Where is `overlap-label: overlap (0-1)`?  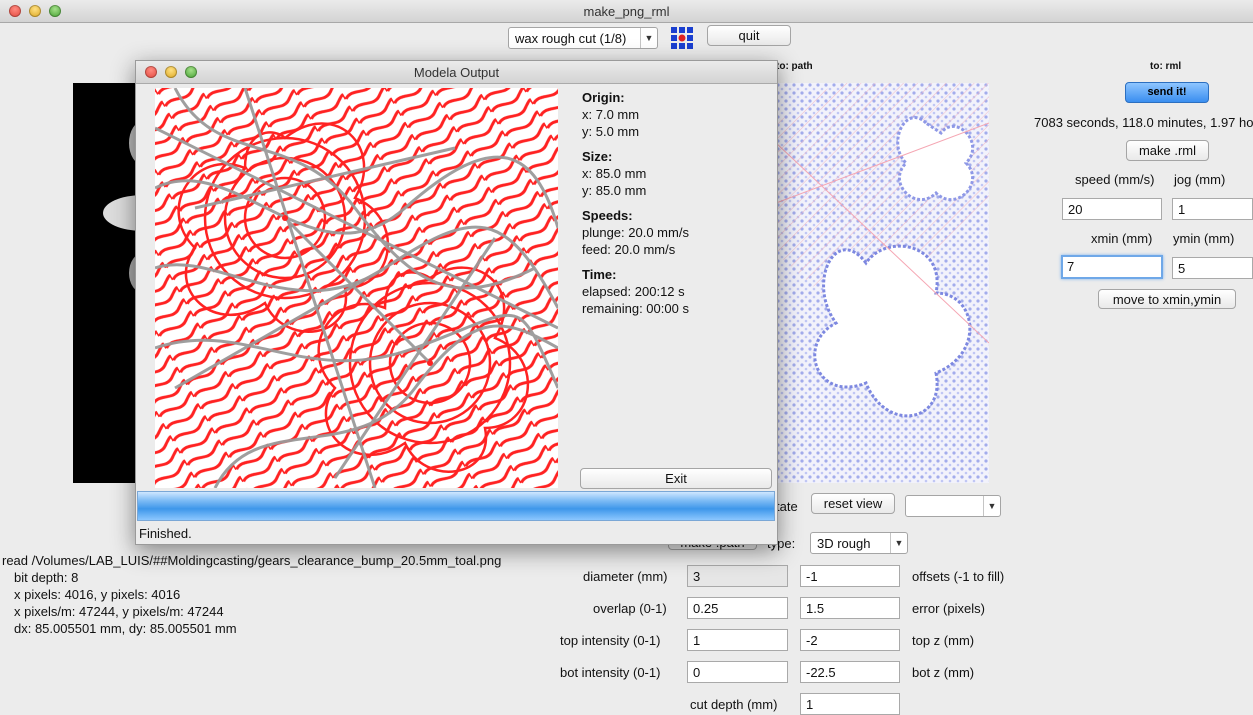 overlap-label: overlap (0-1) is located at coordinates (630, 608).